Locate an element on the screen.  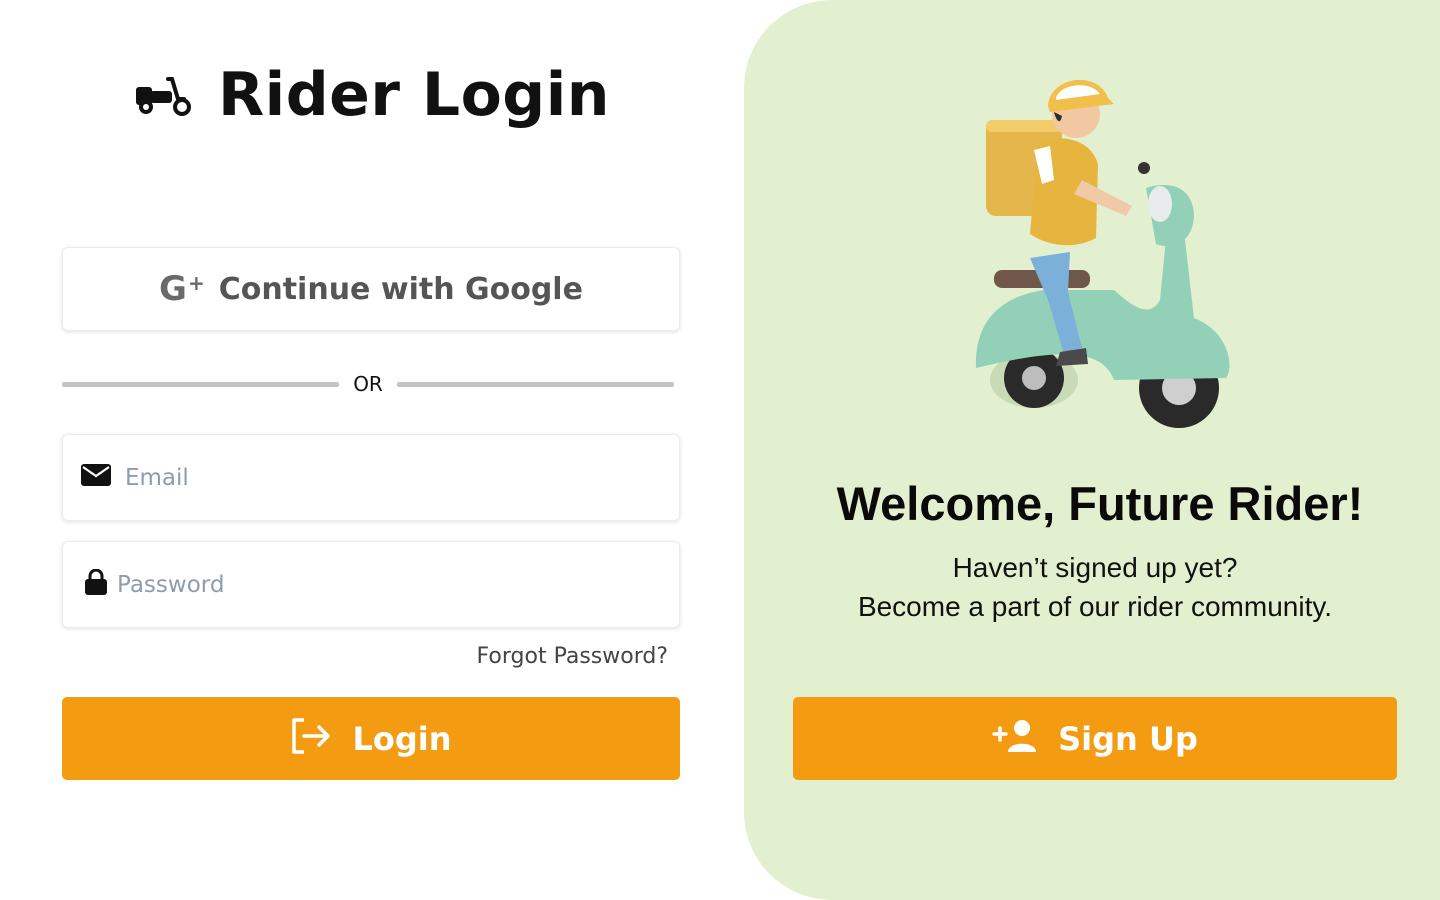
lock-icon is located at coordinates (96, 584).